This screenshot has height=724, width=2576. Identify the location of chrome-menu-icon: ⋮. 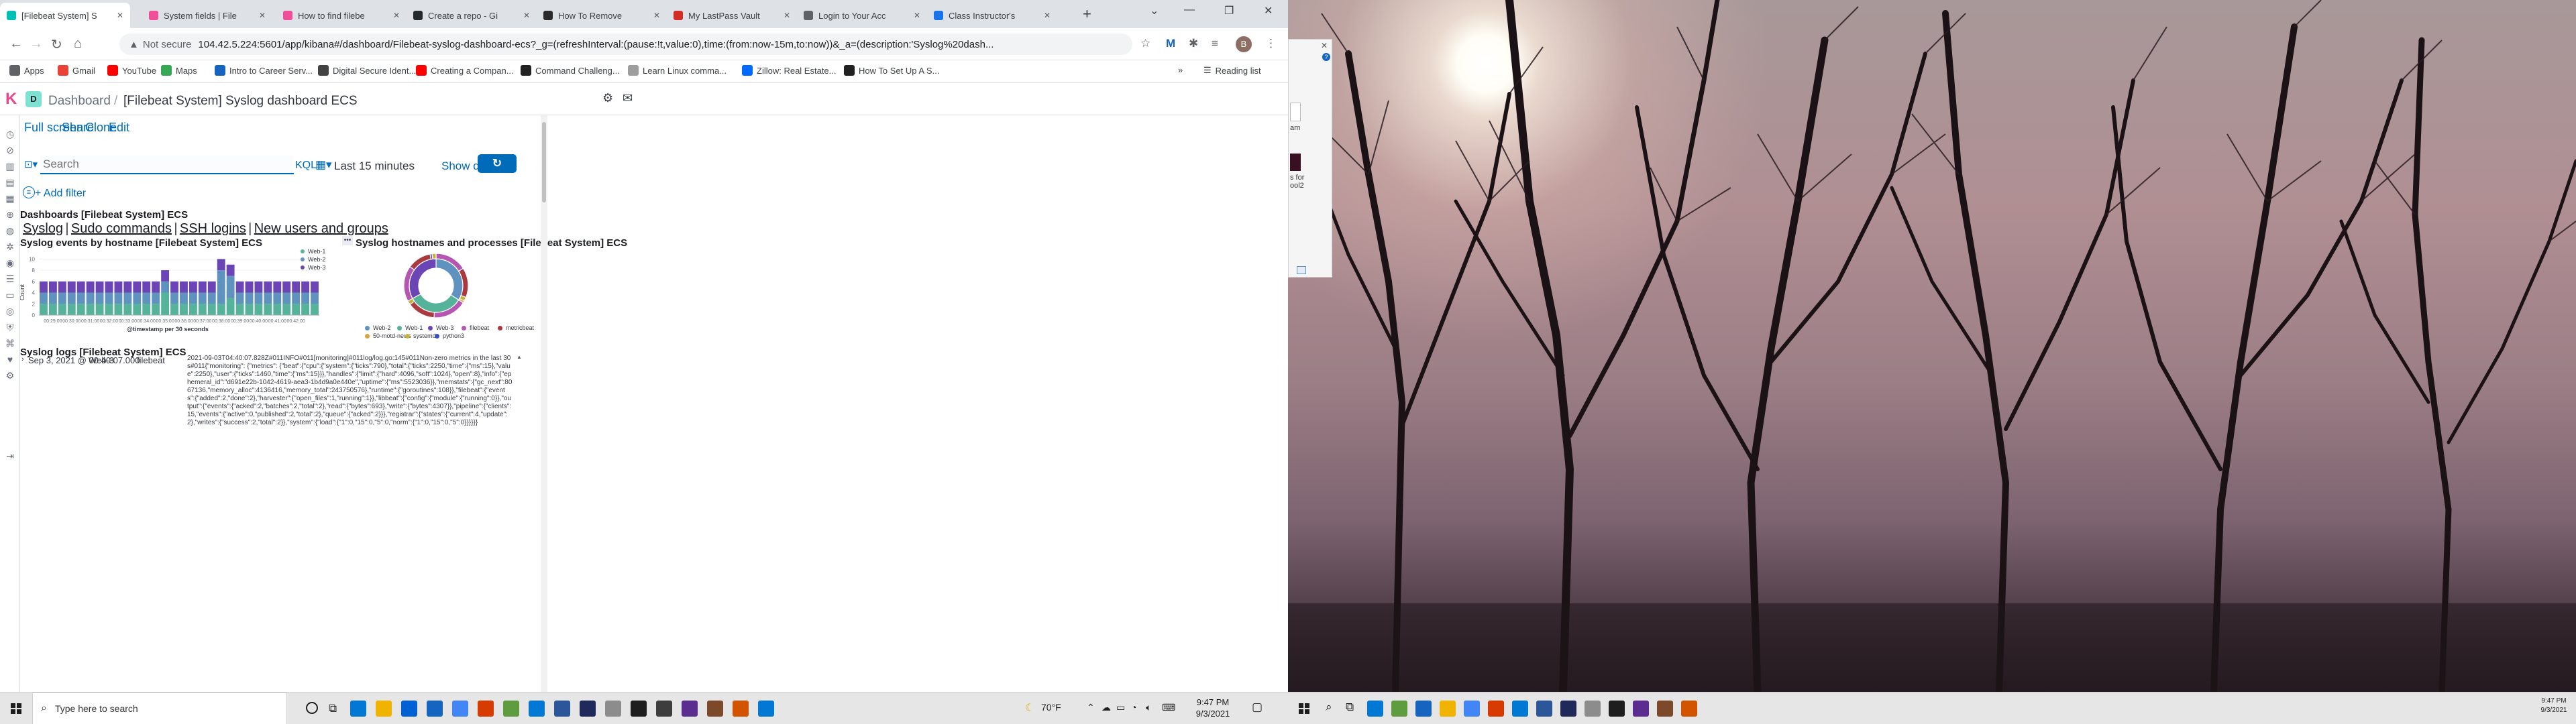
(1271, 43).